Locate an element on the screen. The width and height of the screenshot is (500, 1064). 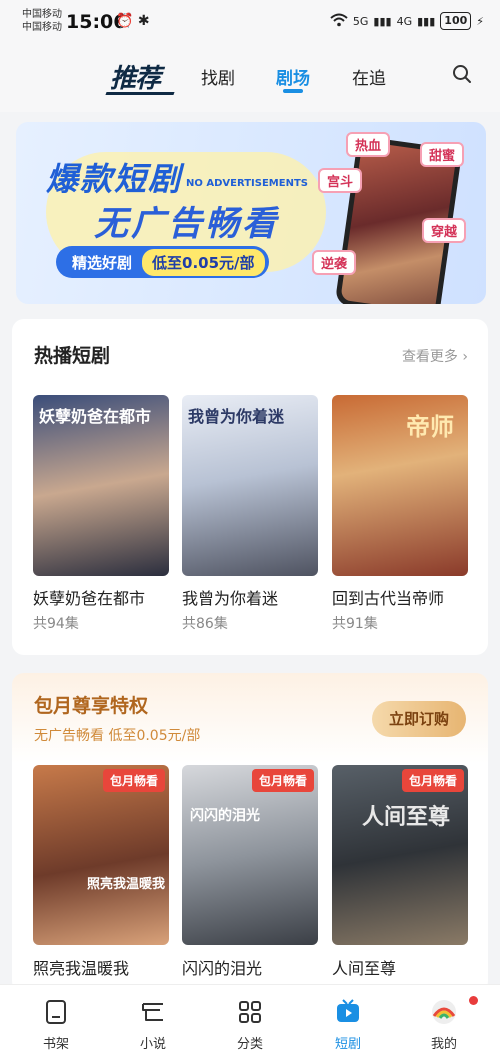
banner-pill-price: 低至0.05元/部 is located at coordinates (203, 262).